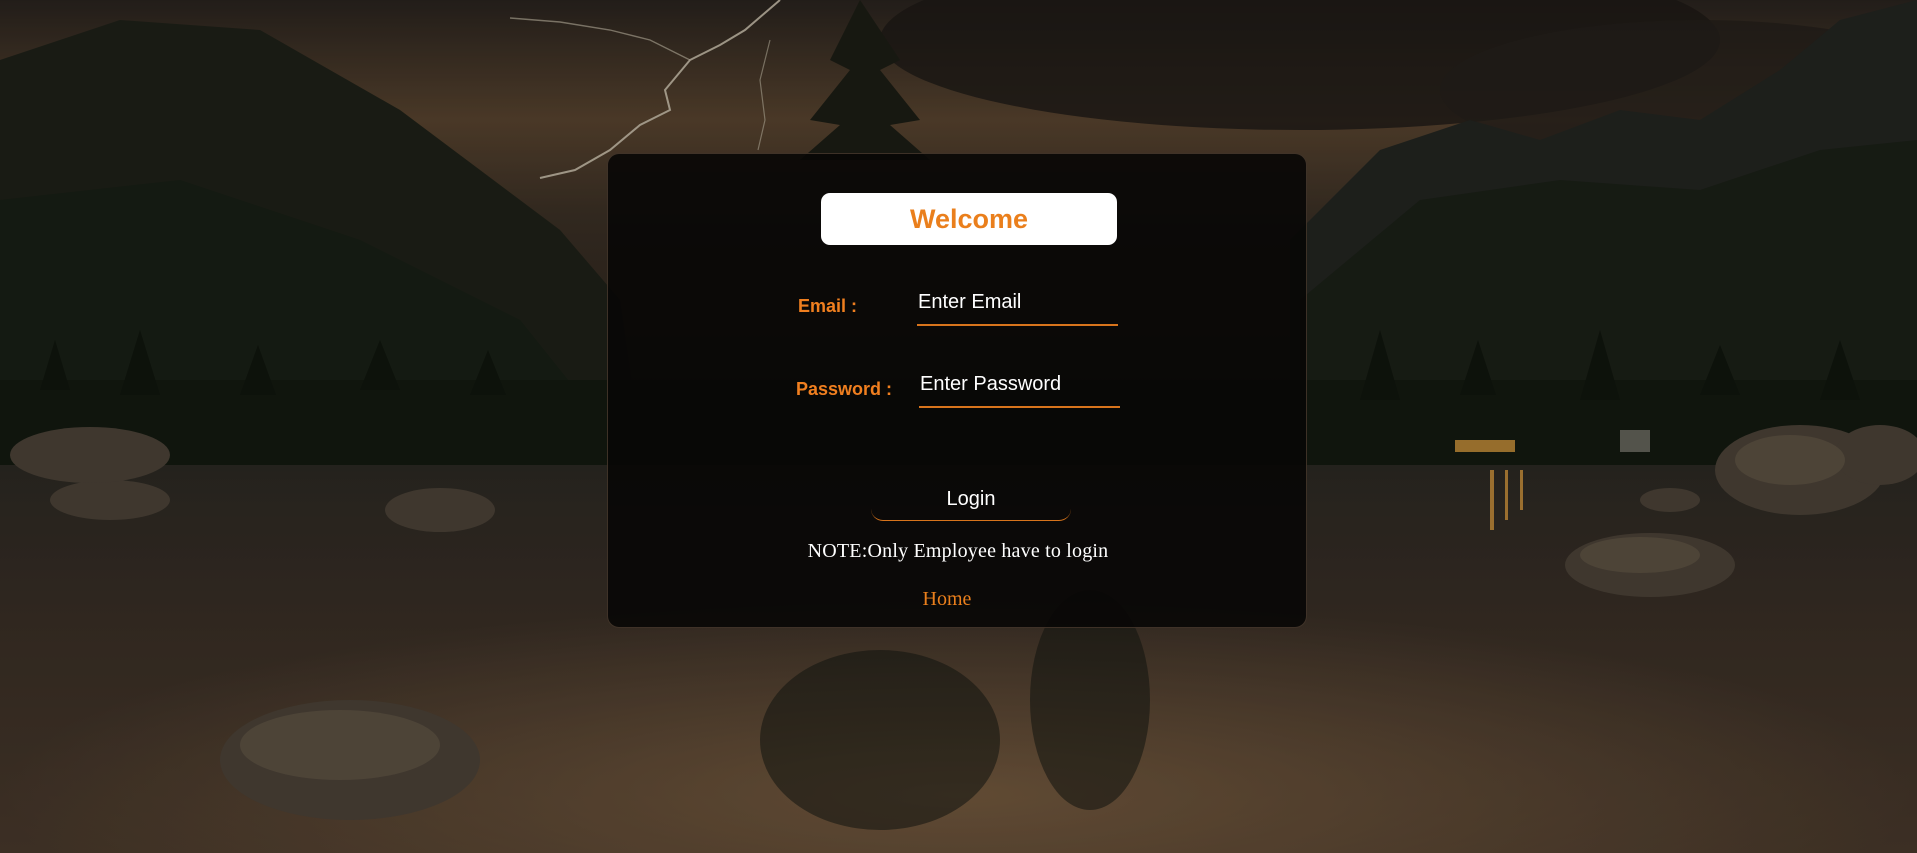  I want to click on password-input, so click(1019, 388).